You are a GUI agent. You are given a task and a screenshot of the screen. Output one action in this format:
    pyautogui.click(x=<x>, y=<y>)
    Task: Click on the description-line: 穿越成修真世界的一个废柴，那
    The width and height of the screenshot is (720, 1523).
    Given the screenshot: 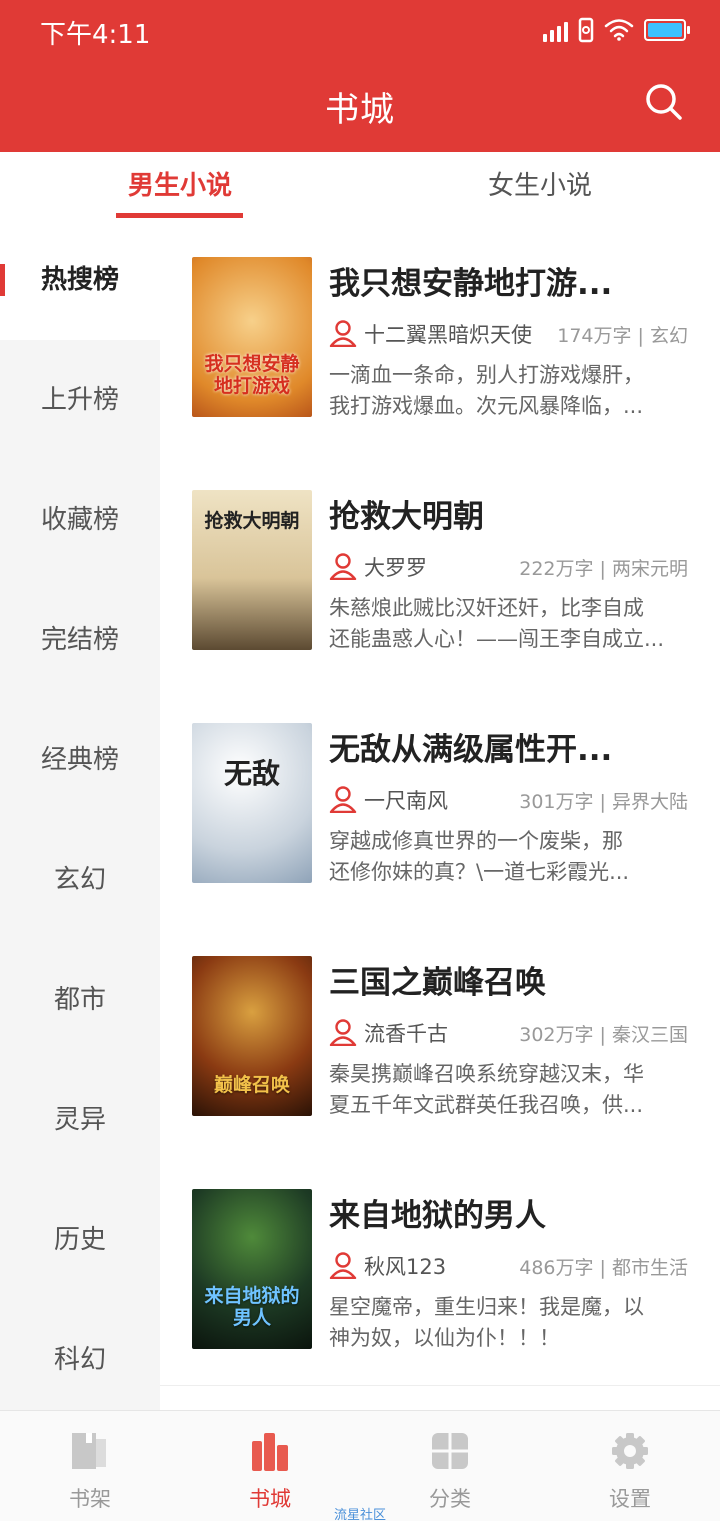 What is the action you would take?
    pyautogui.click(x=476, y=841)
    